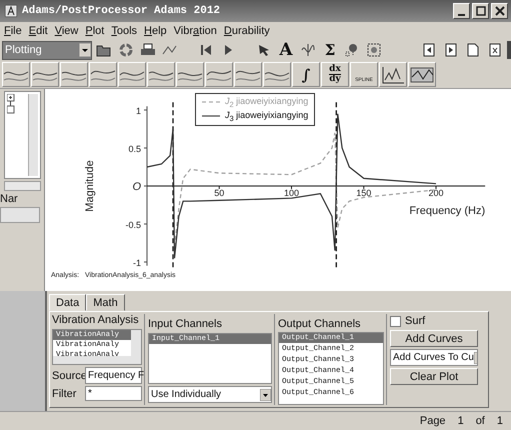  I want to click on page-number: 1, so click(461, 421).